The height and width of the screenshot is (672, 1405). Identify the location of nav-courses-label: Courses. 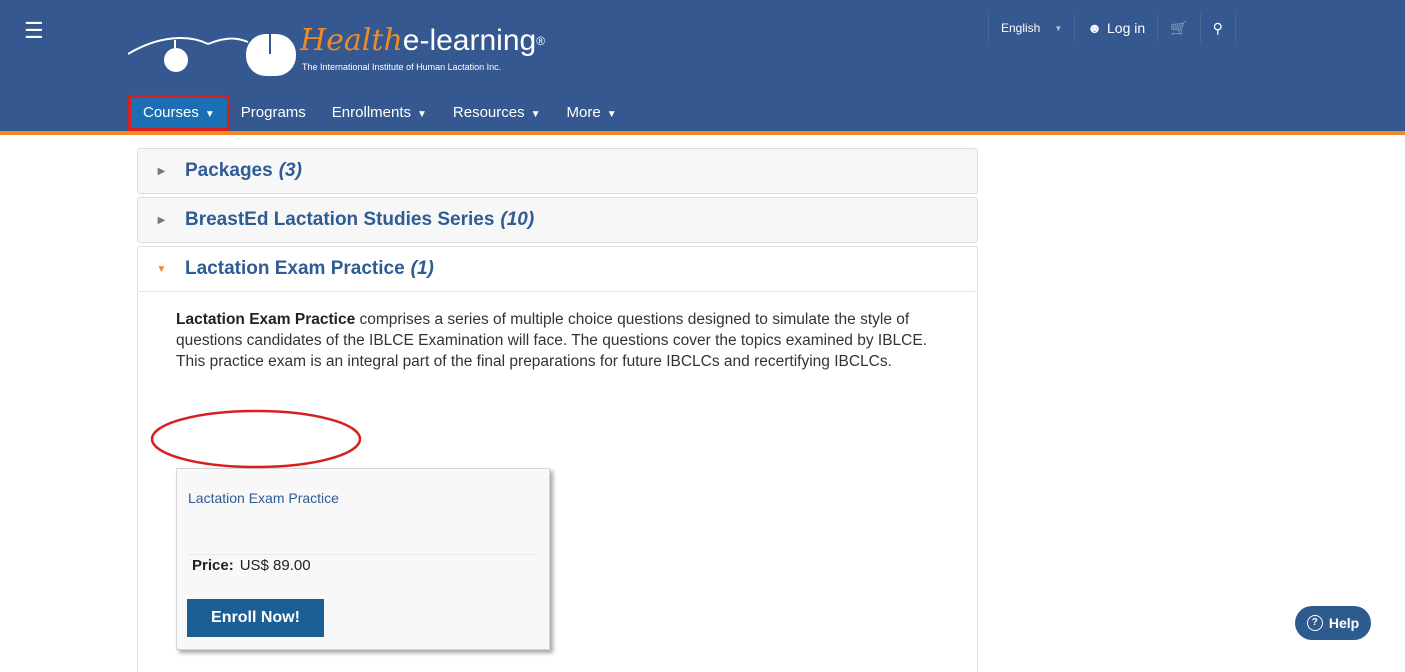
(171, 112).